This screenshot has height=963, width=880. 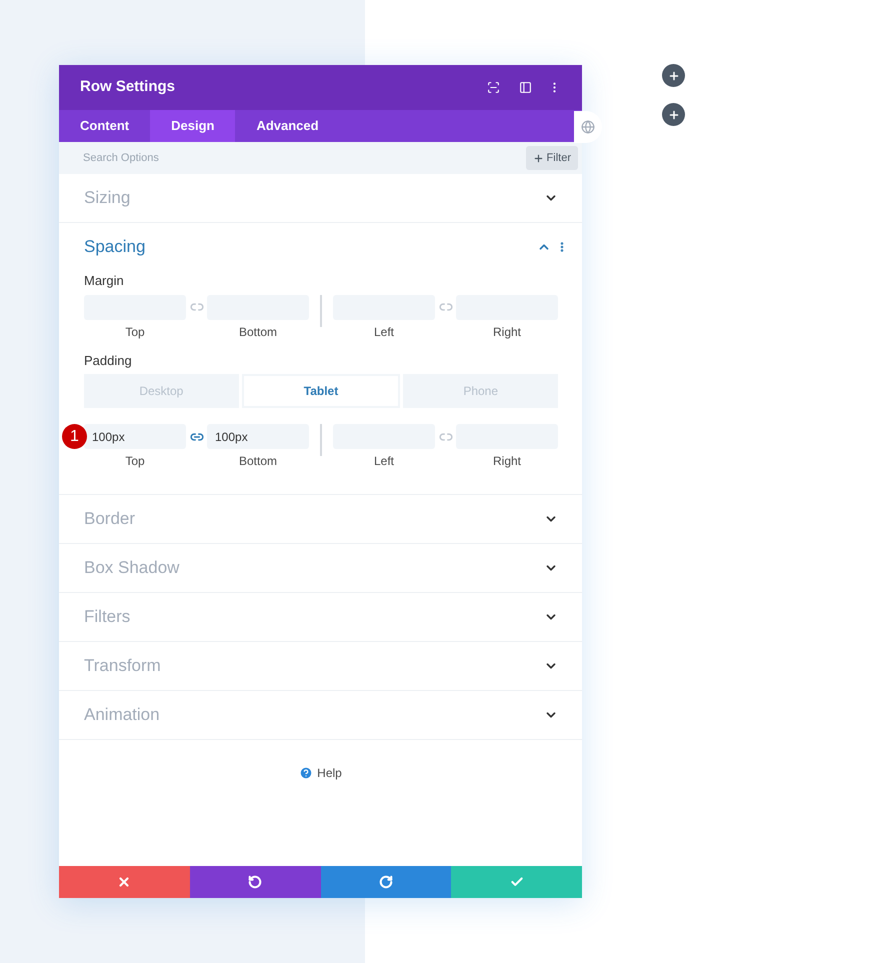 I want to click on undo-icon, so click(x=255, y=882).